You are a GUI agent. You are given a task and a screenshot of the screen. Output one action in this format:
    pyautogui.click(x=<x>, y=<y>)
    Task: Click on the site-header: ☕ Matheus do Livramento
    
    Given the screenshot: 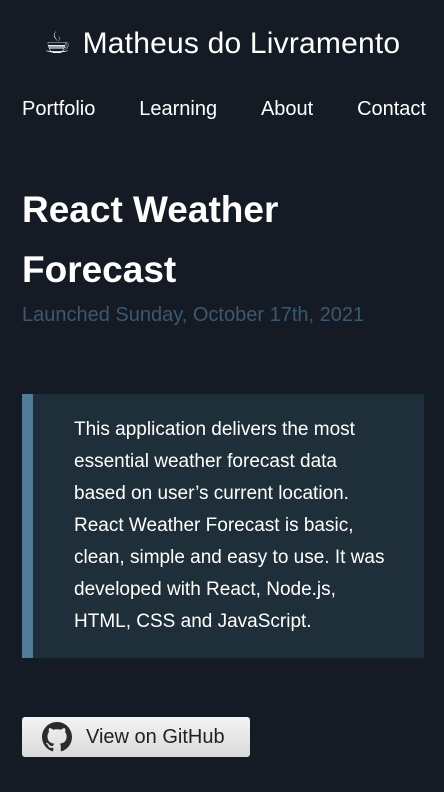 What is the action you would take?
    pyautogui.click(x=222, y=44)
    